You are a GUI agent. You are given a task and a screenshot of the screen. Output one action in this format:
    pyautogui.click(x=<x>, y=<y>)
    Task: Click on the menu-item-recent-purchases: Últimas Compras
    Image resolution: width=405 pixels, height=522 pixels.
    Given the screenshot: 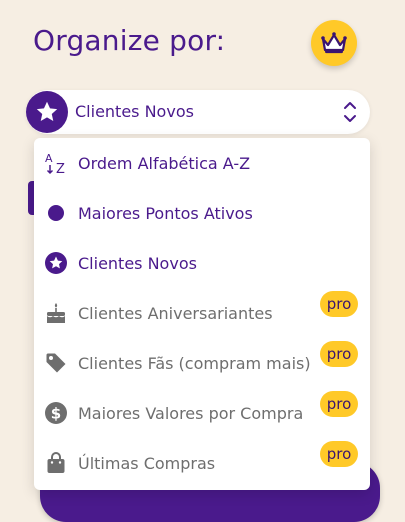 What is the action you would take?
    pyautogui.click(x=202, y=463)
    